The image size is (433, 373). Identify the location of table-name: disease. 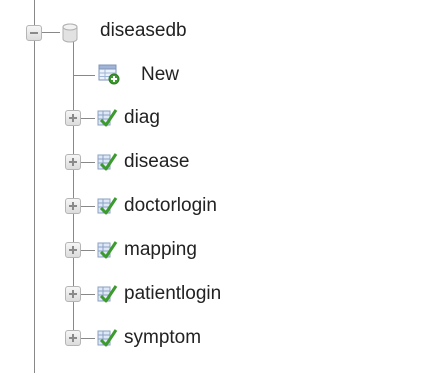
(157, 162).